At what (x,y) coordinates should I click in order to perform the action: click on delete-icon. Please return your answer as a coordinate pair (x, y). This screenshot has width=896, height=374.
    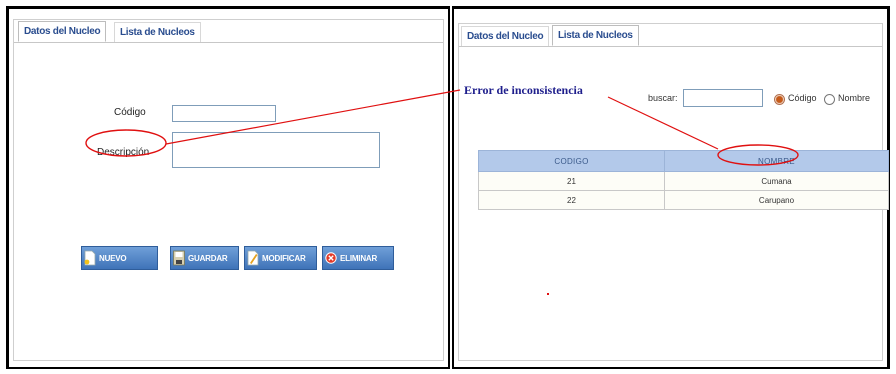
    Looking at the image, I should click on (331, 258).